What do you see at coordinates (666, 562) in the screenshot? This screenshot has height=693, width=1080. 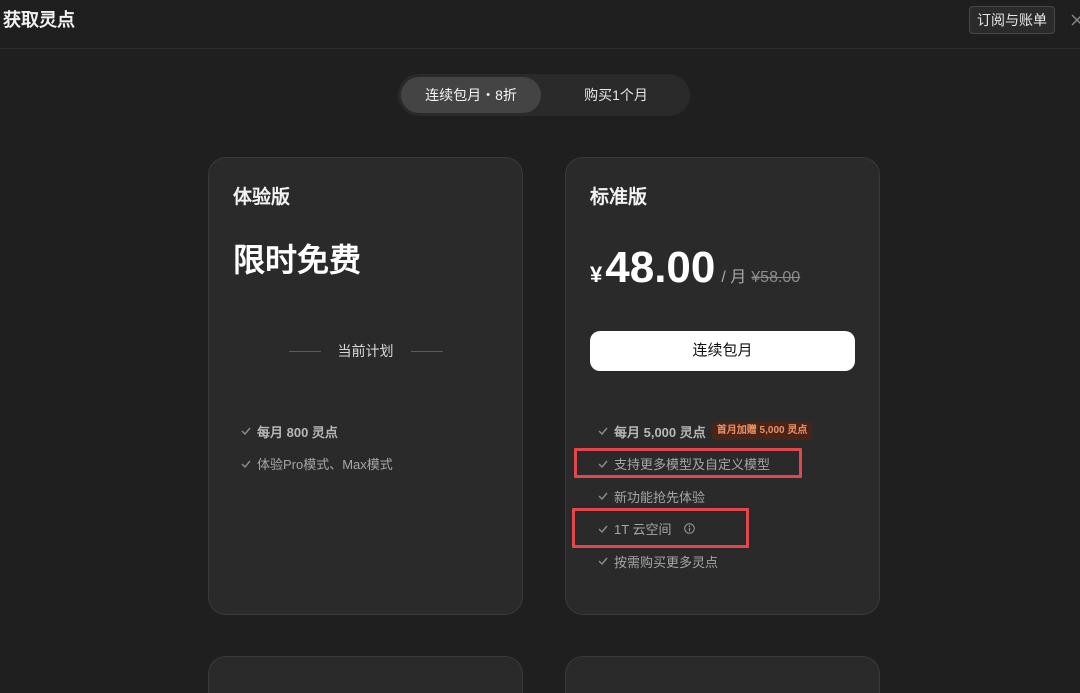 I see `feature-text: 按需购买更多灵点` at bounding box center [666, 562].